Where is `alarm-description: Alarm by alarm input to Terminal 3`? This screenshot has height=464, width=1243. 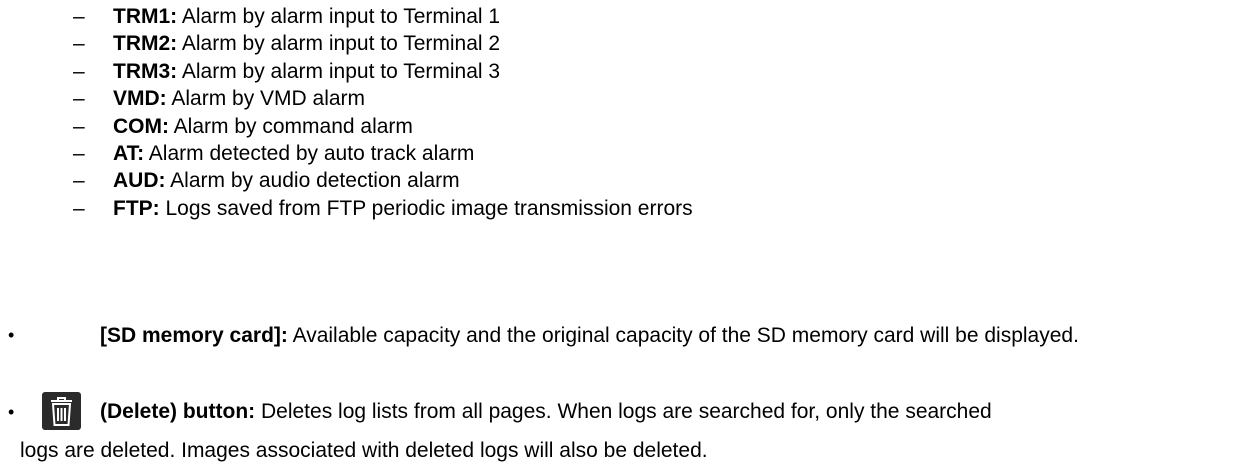 alarm-description: Alarm by alarm input to Terminal 3 is located at coordinates (339, 71).